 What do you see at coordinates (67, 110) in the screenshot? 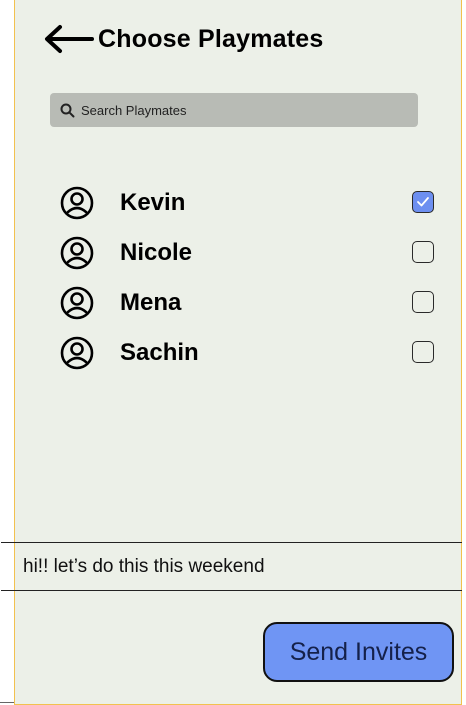
I see `search-icon` at bounding box center [67, 110].